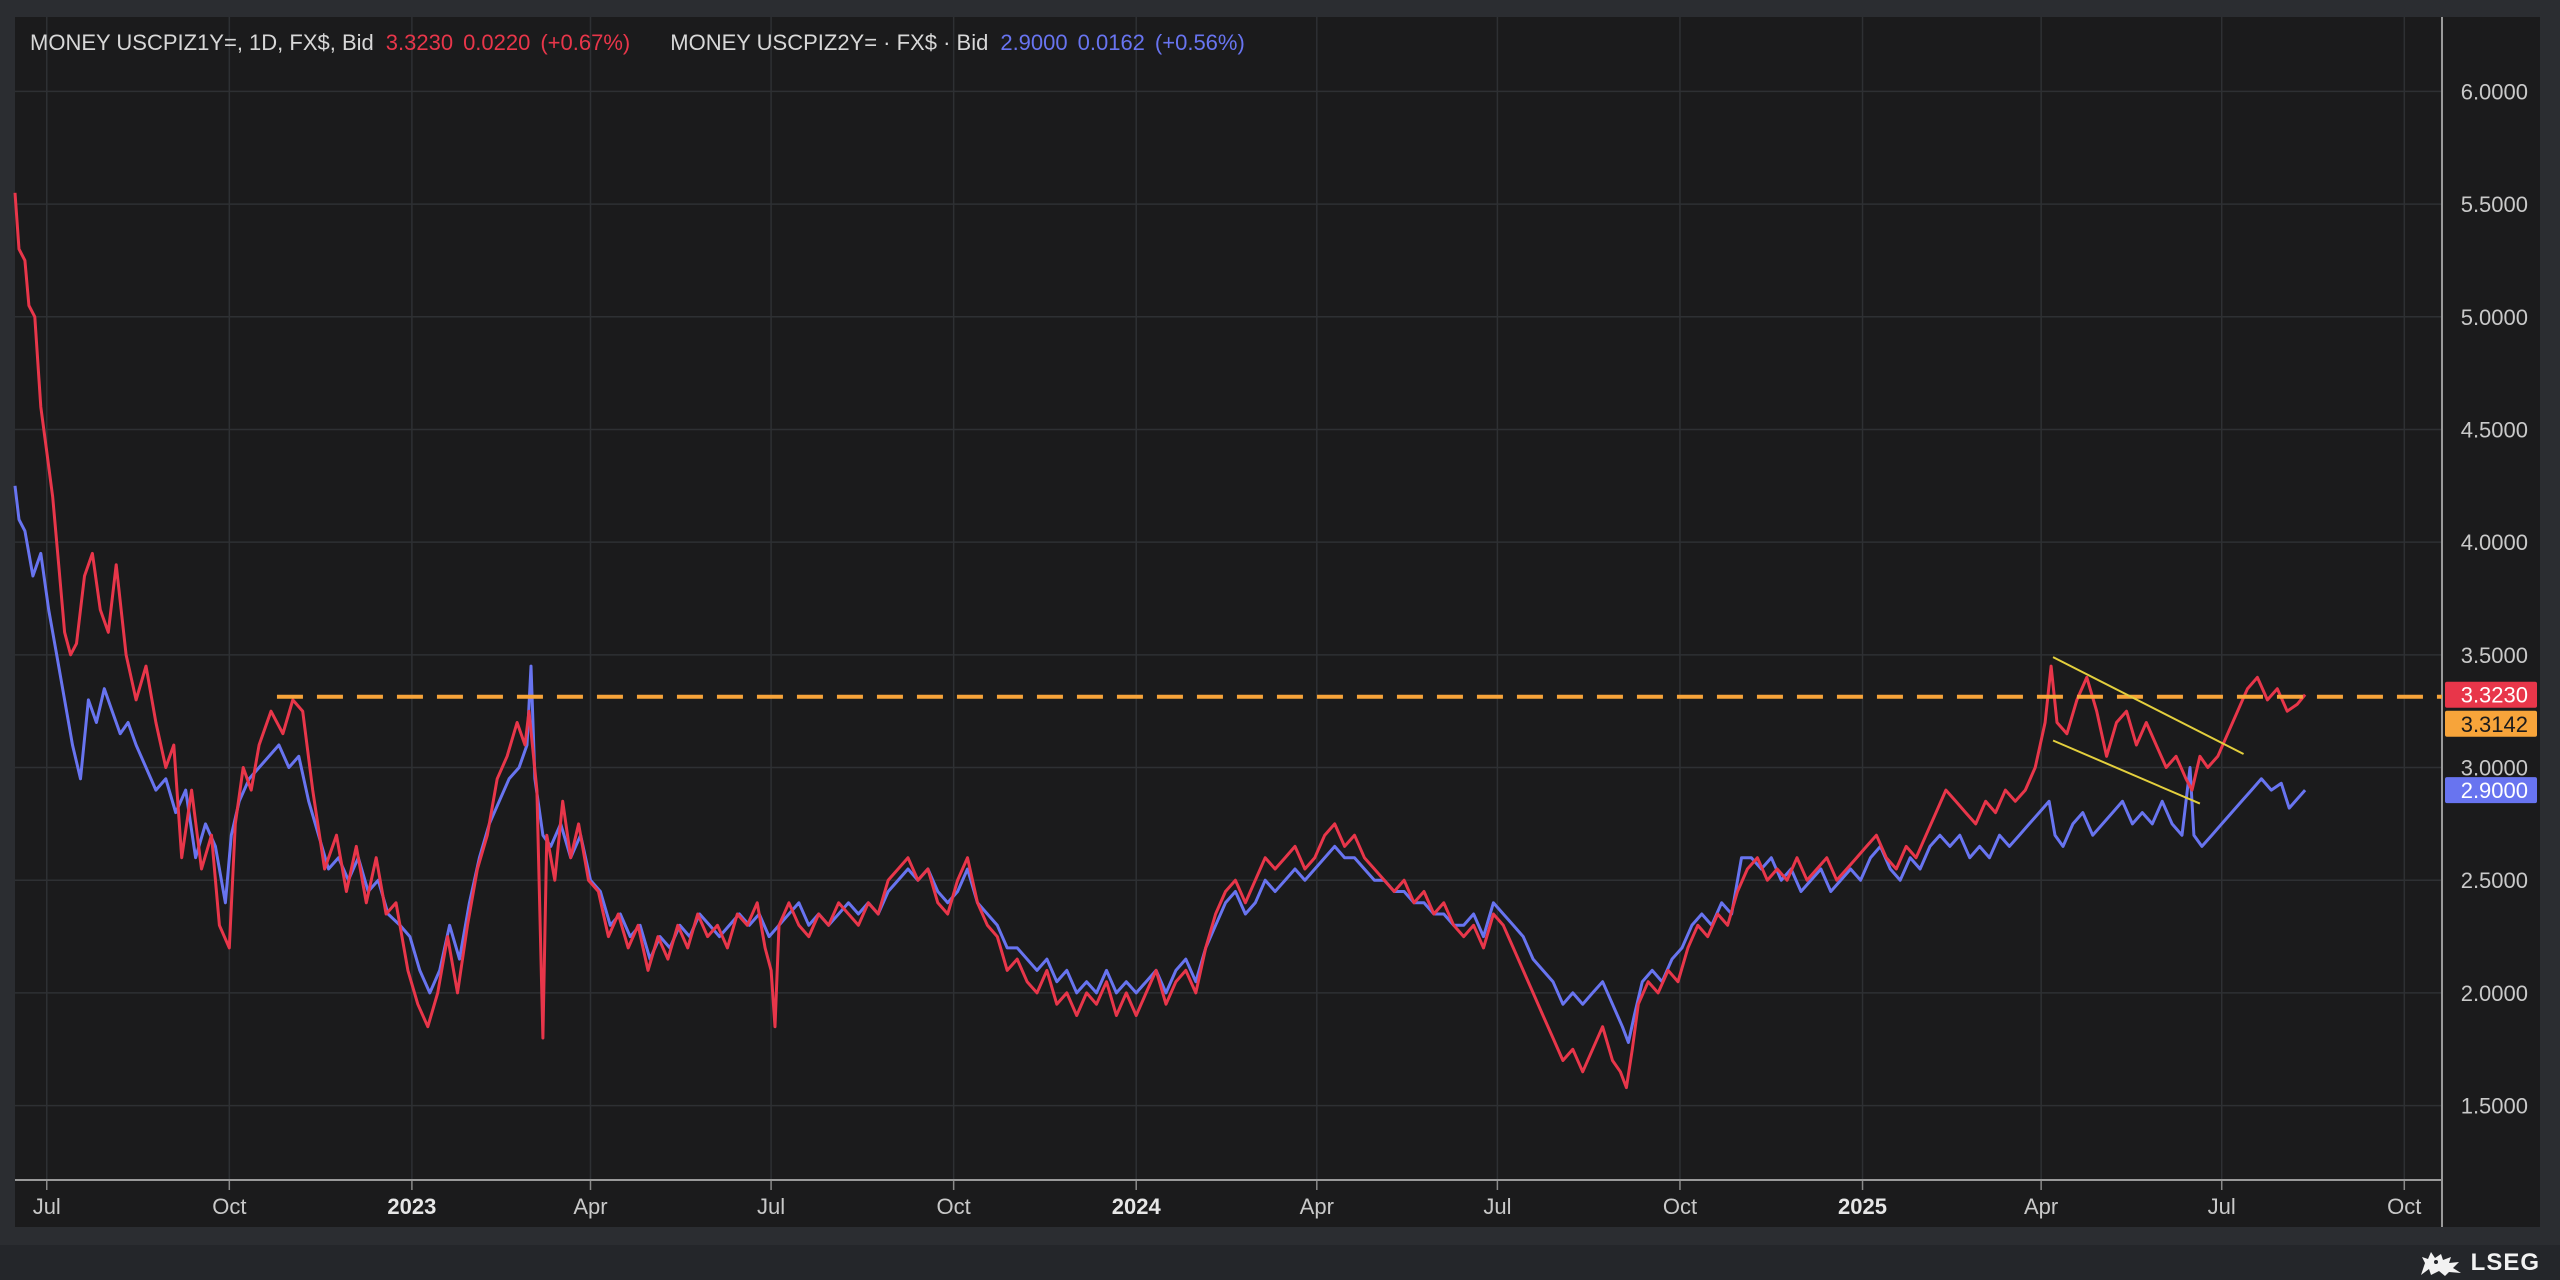  What do you see at coordinates (1680, 1206) in the screenshot?
I see `x-tick-label-9: Oct` at bounding box center [1680, 1206].